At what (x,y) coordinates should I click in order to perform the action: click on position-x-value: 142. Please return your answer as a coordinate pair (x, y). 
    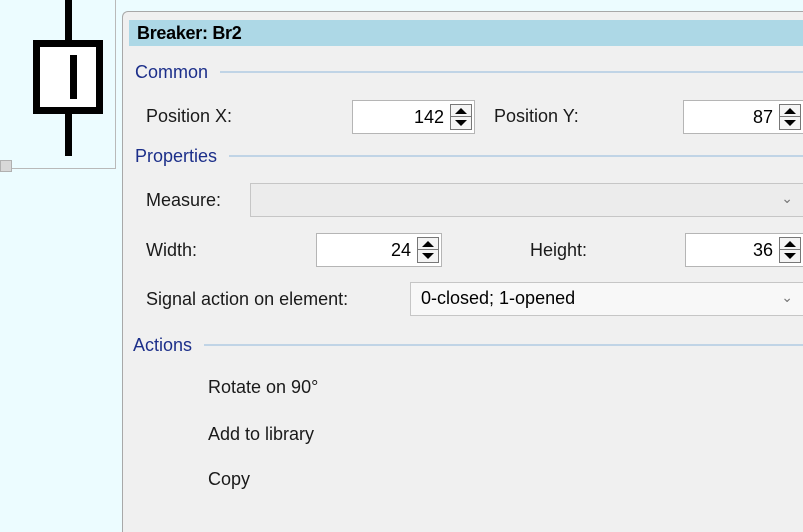
    Looking at the image, I should click on (428, 117).